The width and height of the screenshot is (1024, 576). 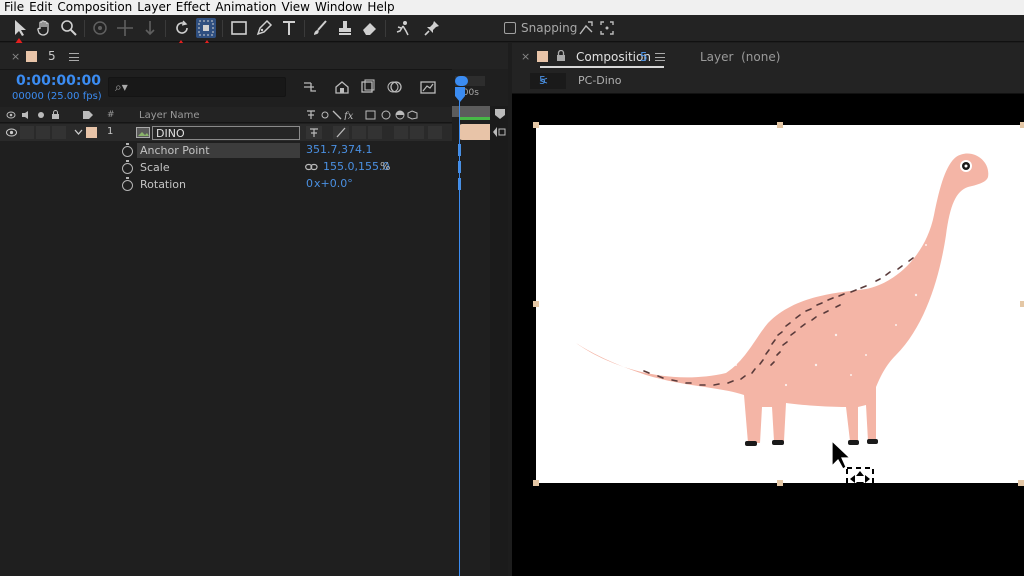 What do you see at coordinates (474, 132) in the screenshot?
I see `layer-duration-bar` at bounding box center [474, 132].